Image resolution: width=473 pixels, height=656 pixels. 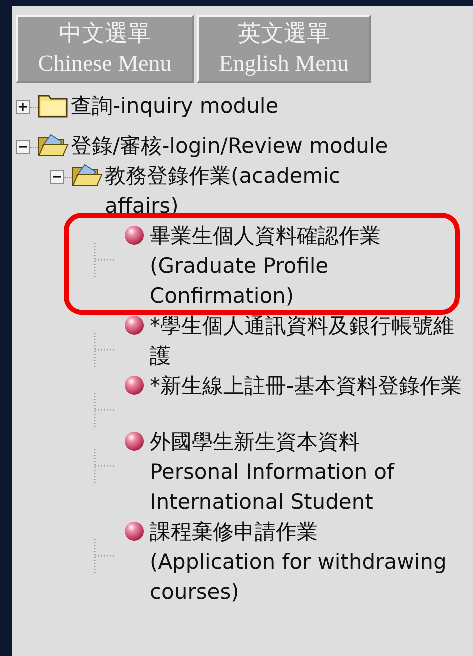 What do you see at coordinates (23, 107) in the screenshot?
I see `expand-icon` at bounding box center [23, 107].